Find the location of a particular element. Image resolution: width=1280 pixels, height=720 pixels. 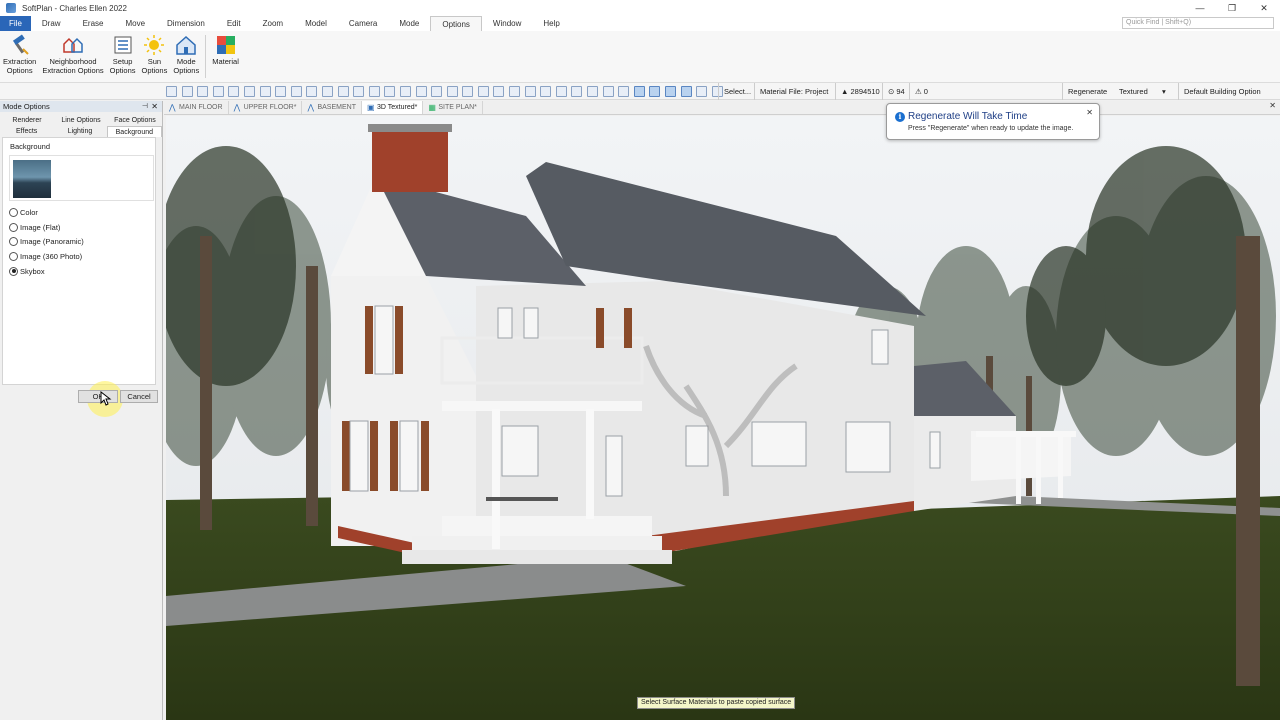

option-color: Color is located at coordinates (79, 212).